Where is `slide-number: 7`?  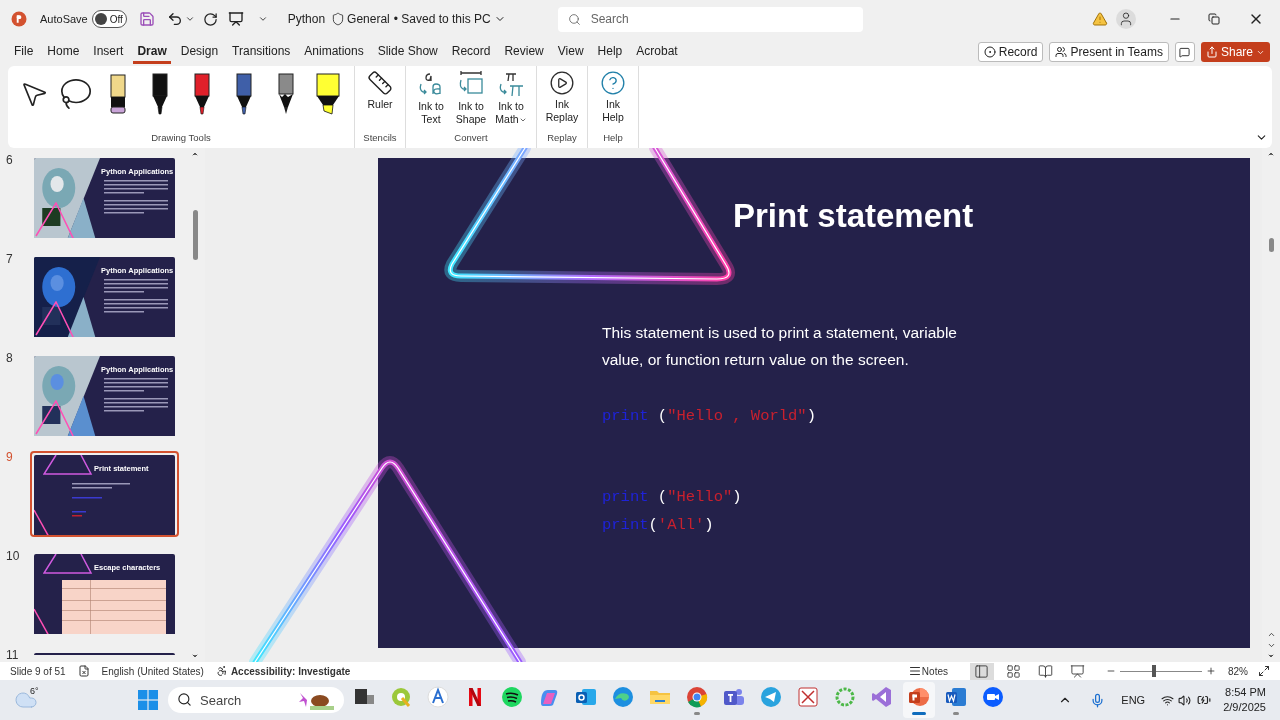 slide-number: 7 is located at coordinates (10, 259).